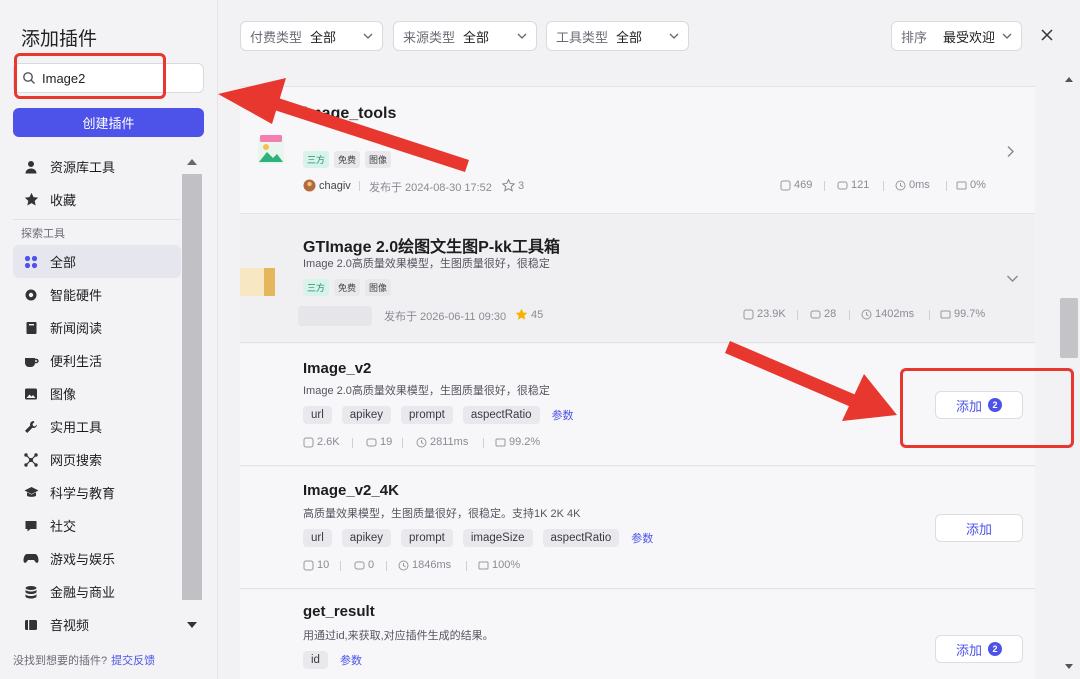  I want to click on sidebar-item-life: 便利生活, so click(97, 360).